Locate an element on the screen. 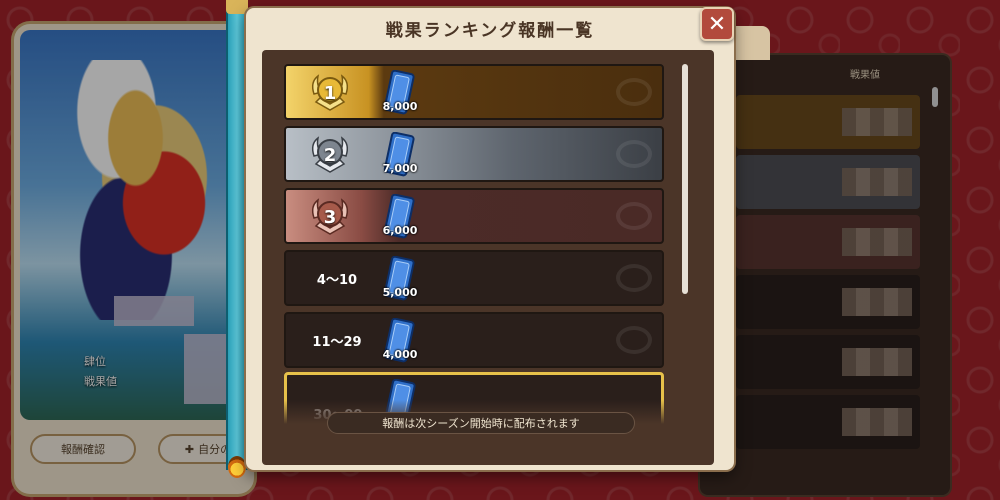 The width and height of the screenshot is (1000, 500). reward-amount: 8,000 is located at coordinates (400, 106).